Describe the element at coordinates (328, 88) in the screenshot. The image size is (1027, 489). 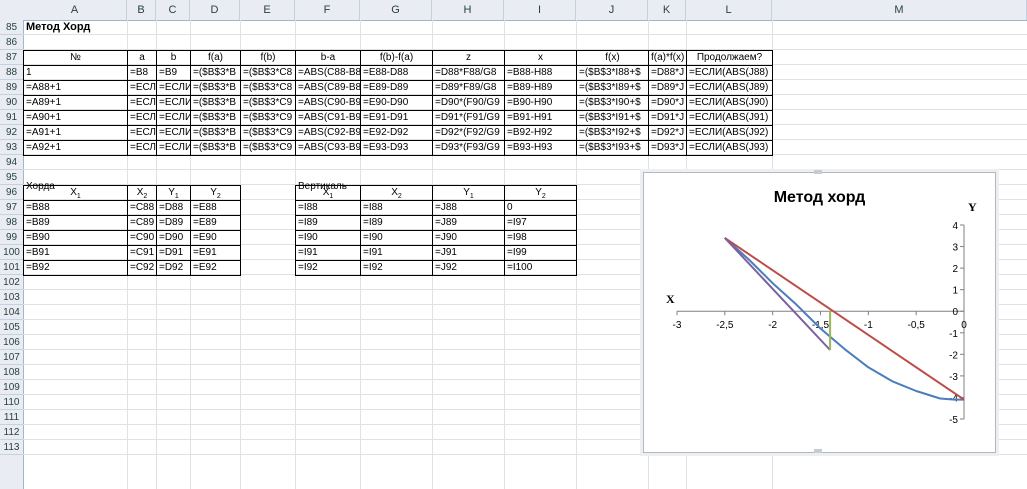
I see `table-cell: =ABS(C89-B8` at that location.